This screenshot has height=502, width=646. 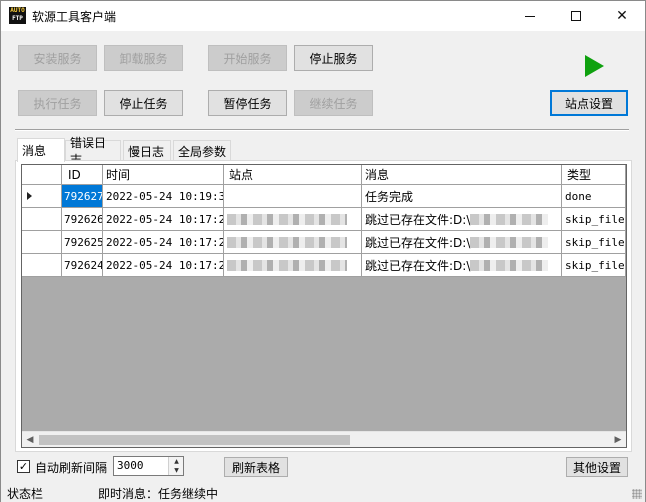 What do you see at coordinates (82, 175) in the screenshot?
I see `column-header-id: ID` at bounding box center [82, 175].